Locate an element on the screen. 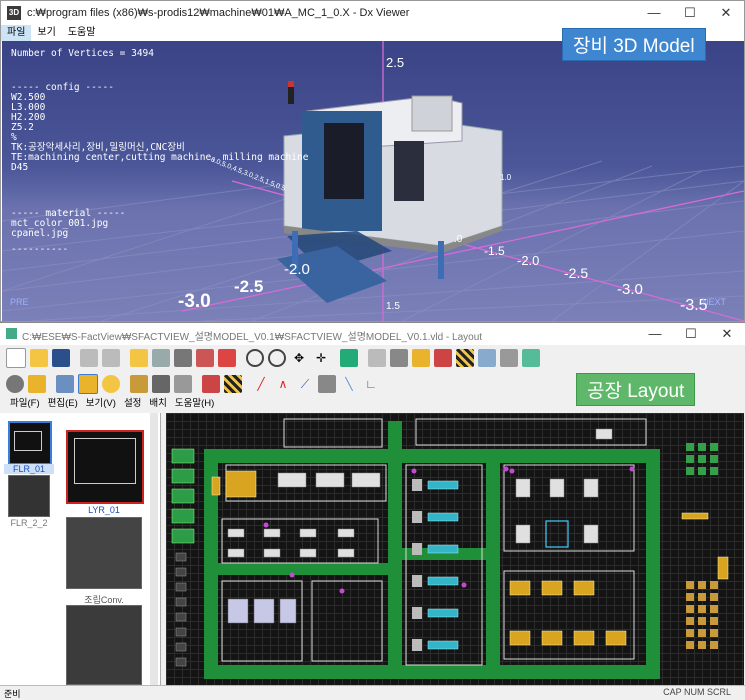 The image size is (745, 700). pen-icon is located at coordinates (227, 358).